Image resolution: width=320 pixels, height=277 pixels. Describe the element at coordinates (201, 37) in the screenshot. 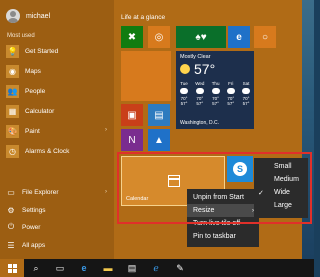

I see `solitaire-tile: ♠♥` at that location.